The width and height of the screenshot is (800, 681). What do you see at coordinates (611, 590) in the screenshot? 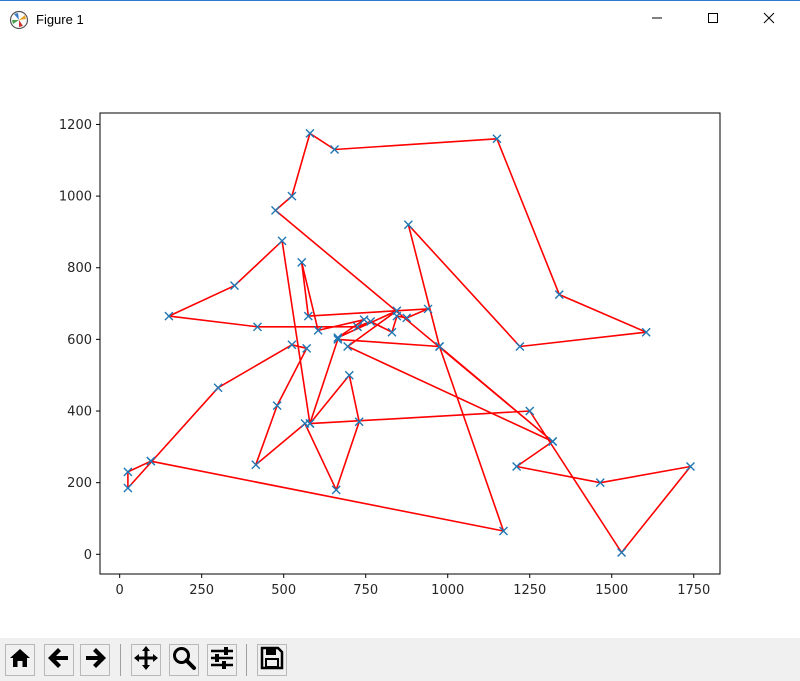
I see `x-tick-label: 1500` at bounding box center [611, 590].